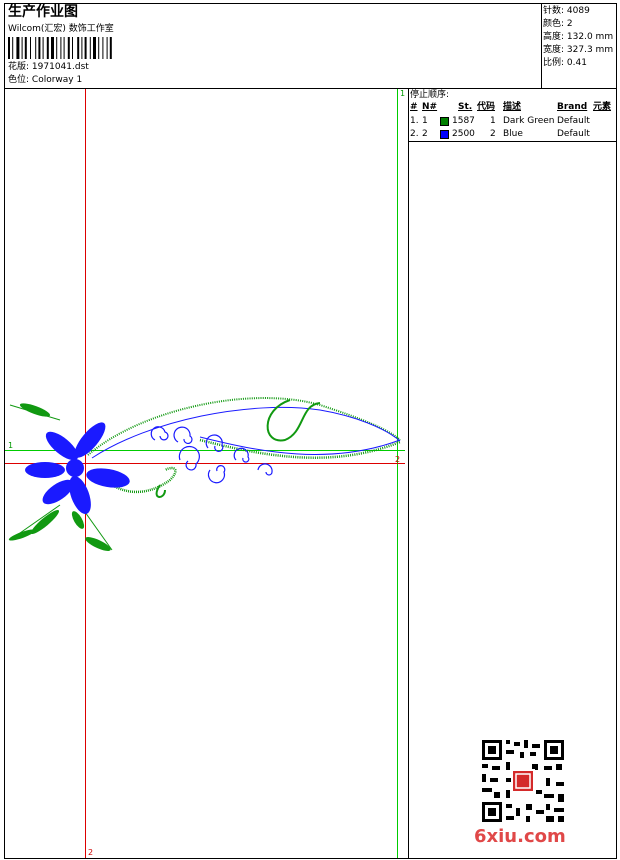  Describe the element at coordinates (430, 95) in the screenshot. I see `stop-sequence-title: 停止顺序:` at that location.